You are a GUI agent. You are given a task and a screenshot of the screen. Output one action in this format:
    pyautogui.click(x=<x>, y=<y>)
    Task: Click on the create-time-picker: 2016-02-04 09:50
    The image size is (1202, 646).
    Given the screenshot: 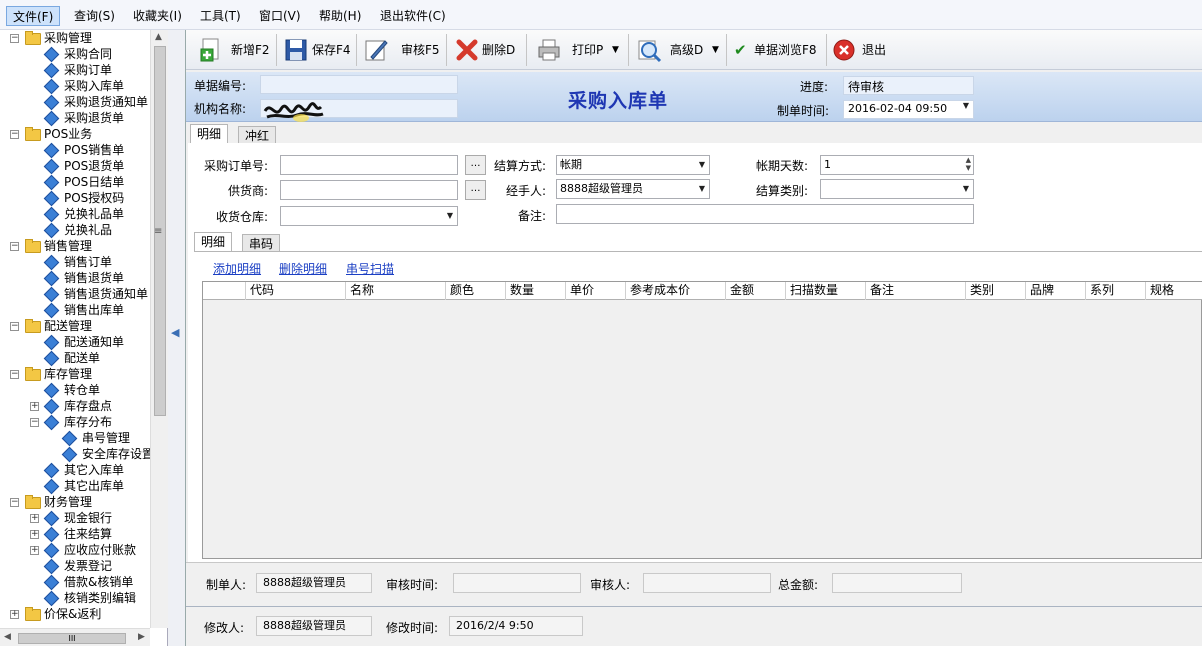 What is the action you would take?
    pyautogui.click(x=908, y=109)
    